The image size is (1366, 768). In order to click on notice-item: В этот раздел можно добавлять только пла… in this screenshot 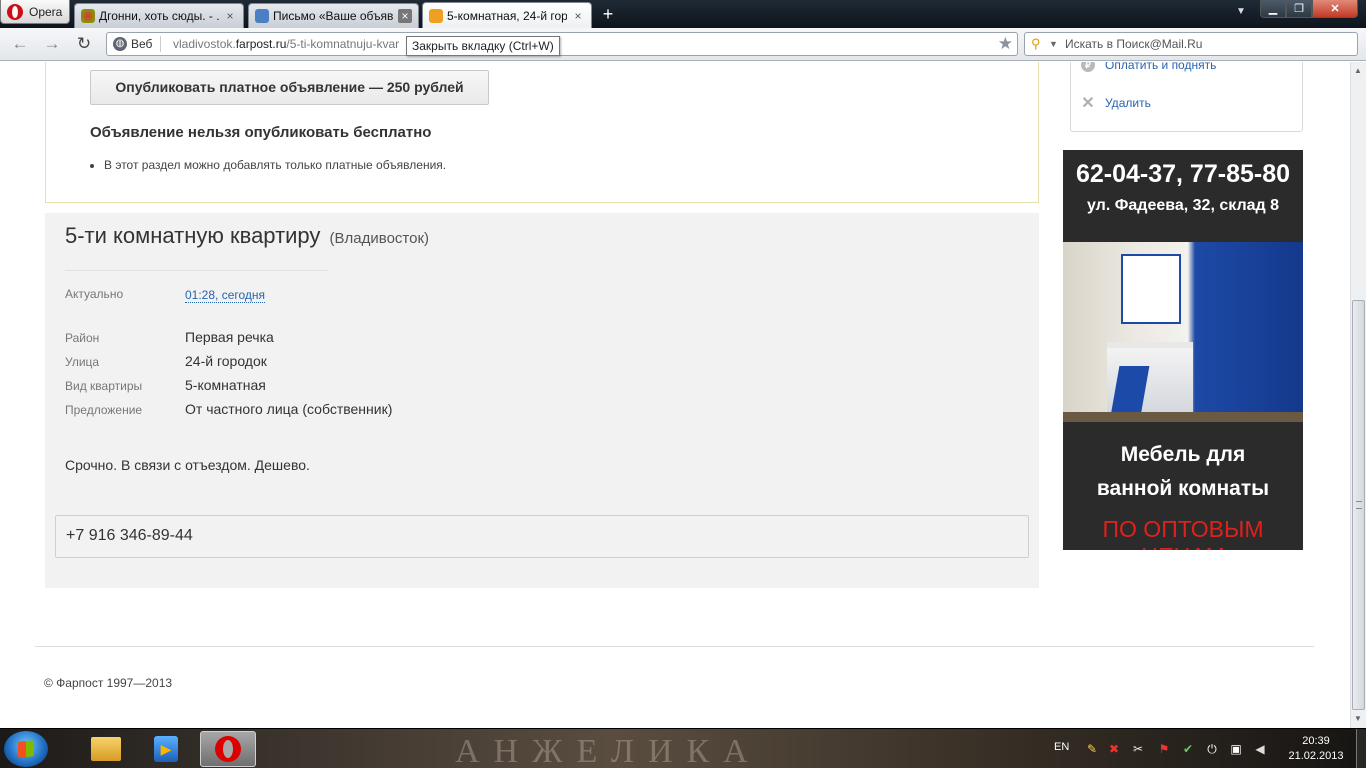, I will do `click(275, 165)`.